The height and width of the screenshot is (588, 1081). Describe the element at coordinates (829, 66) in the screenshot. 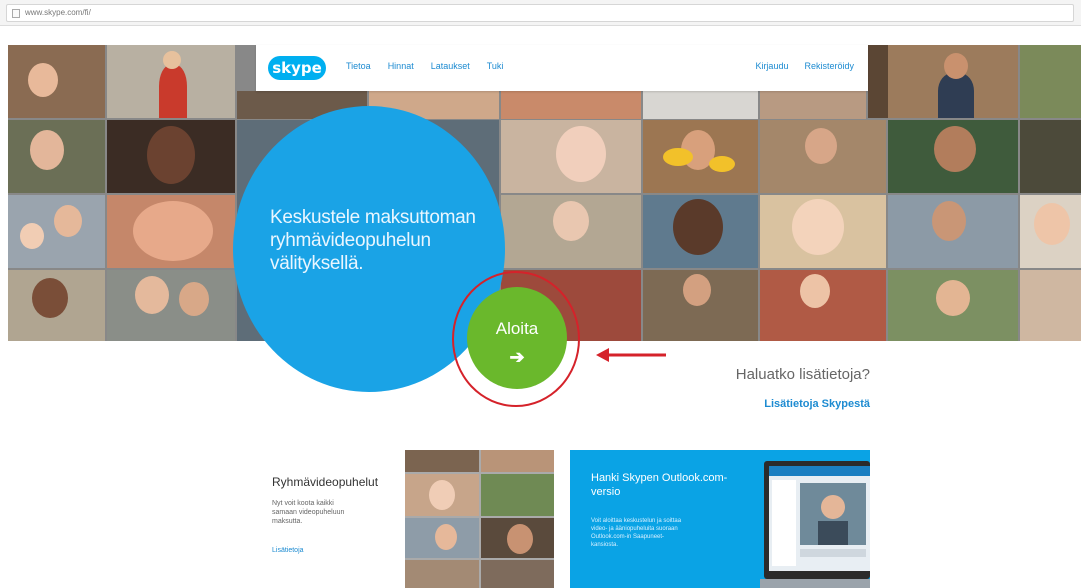

I see `register-link: Rekisteröidy` at that location.